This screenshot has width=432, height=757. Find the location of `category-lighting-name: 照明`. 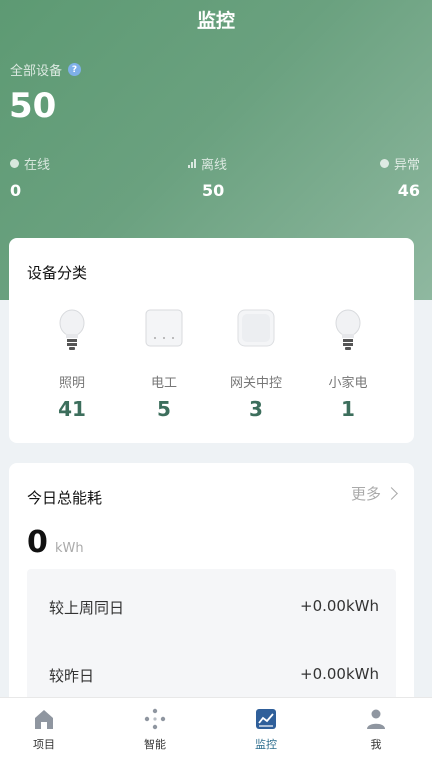

category-lighting-name: 照明 is located at coordinates (71, 383).